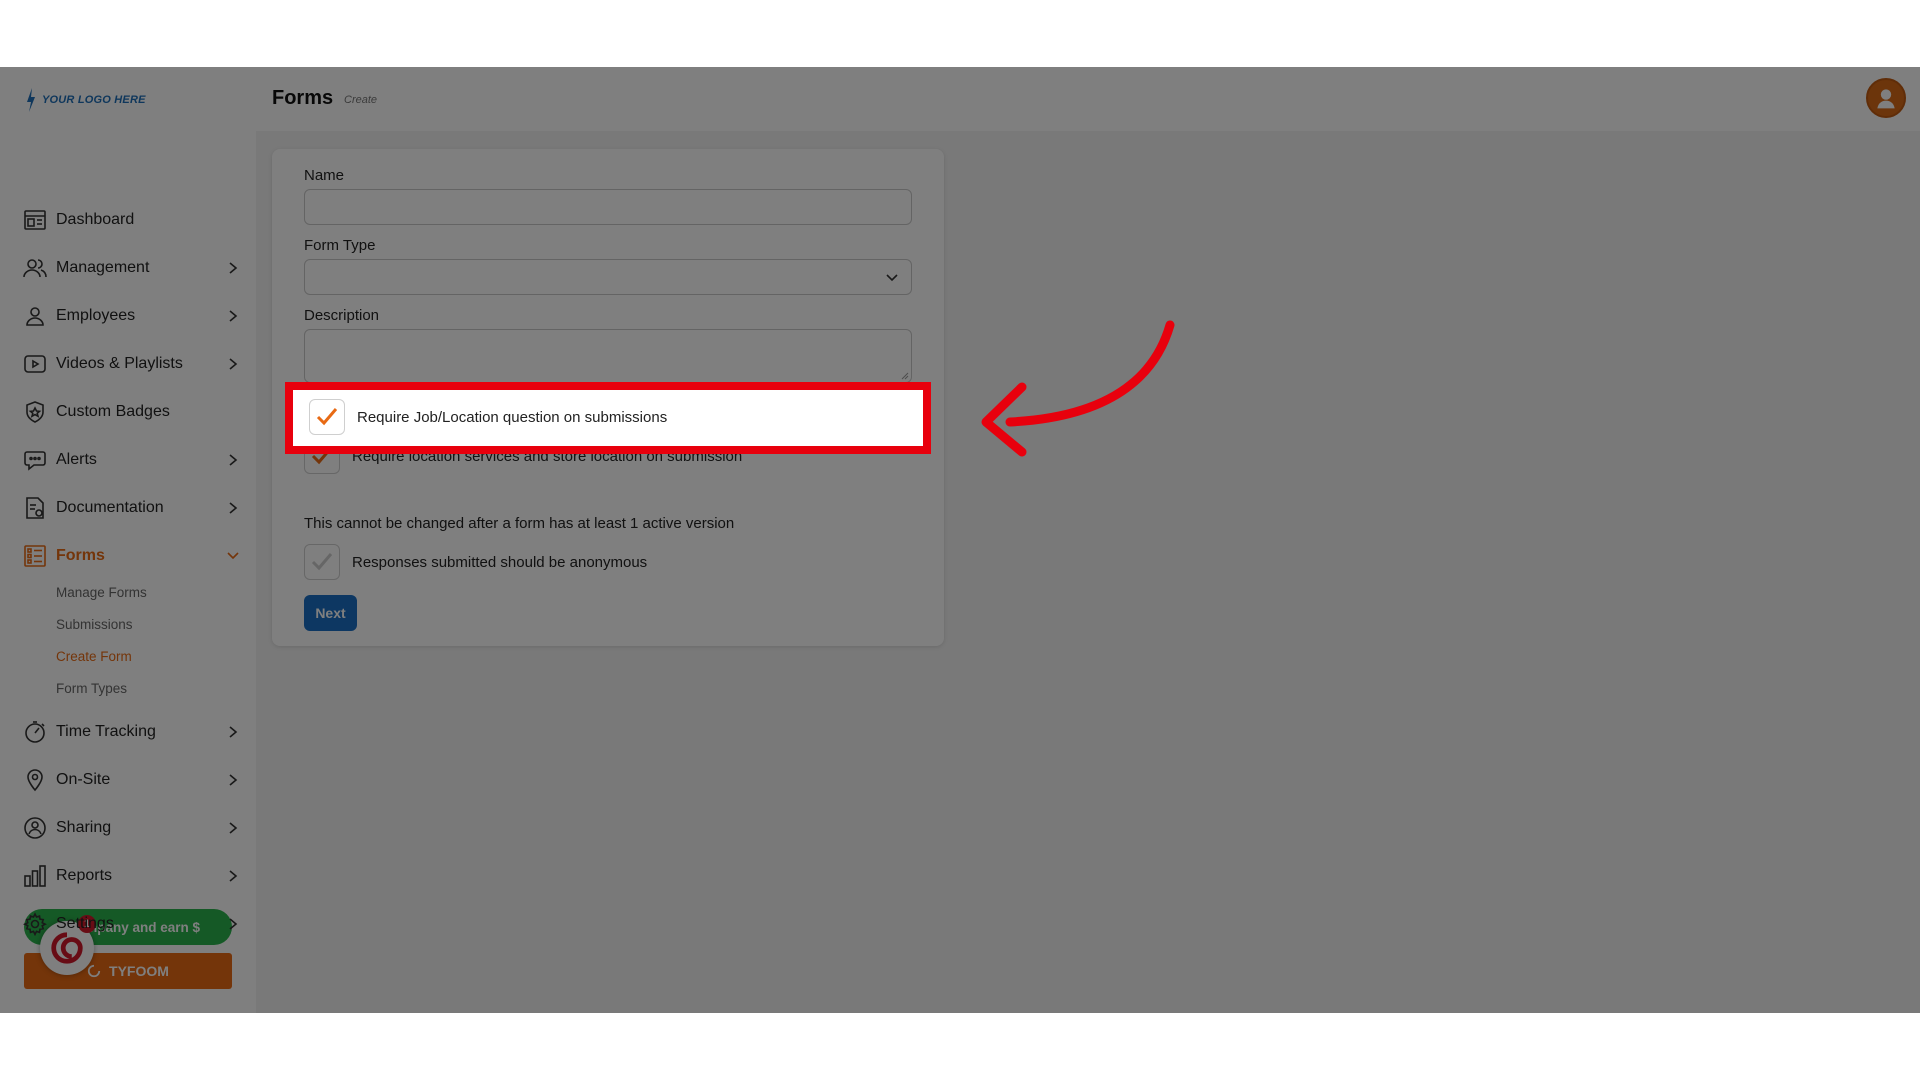 The height and width of the screenshot is (1080, 1920). I want to click on checkmark-icon, so click(327, 417).